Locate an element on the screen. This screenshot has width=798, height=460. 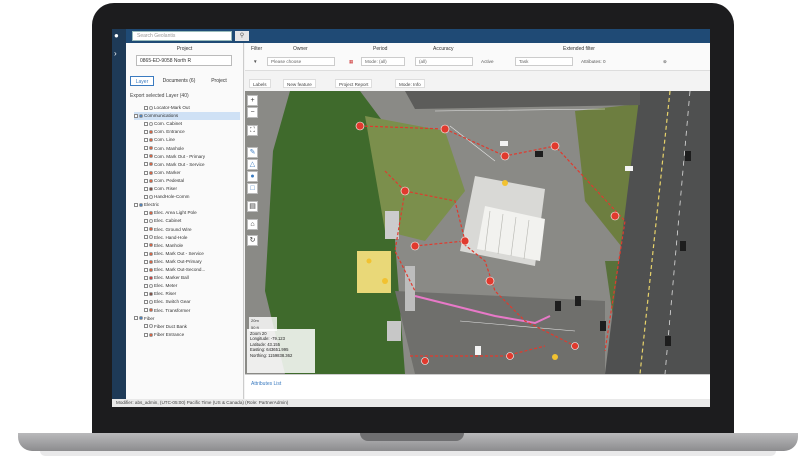
zoom-out-button: − is located at coordinates (252, 112).